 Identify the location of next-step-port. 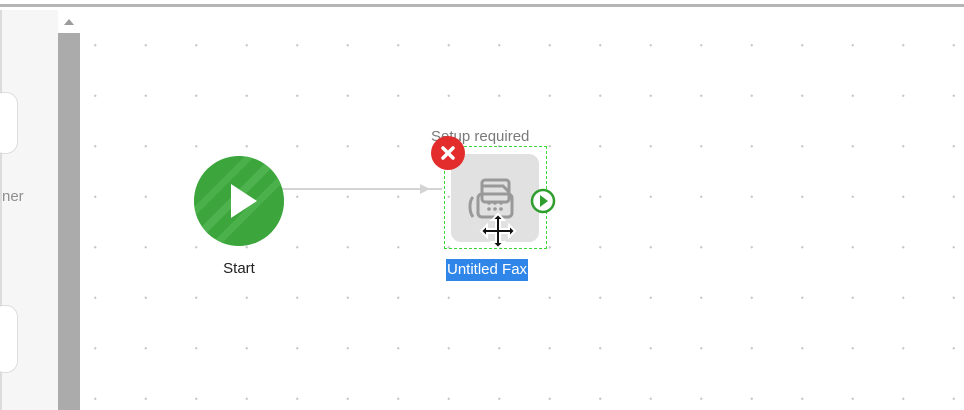
(543, 201).